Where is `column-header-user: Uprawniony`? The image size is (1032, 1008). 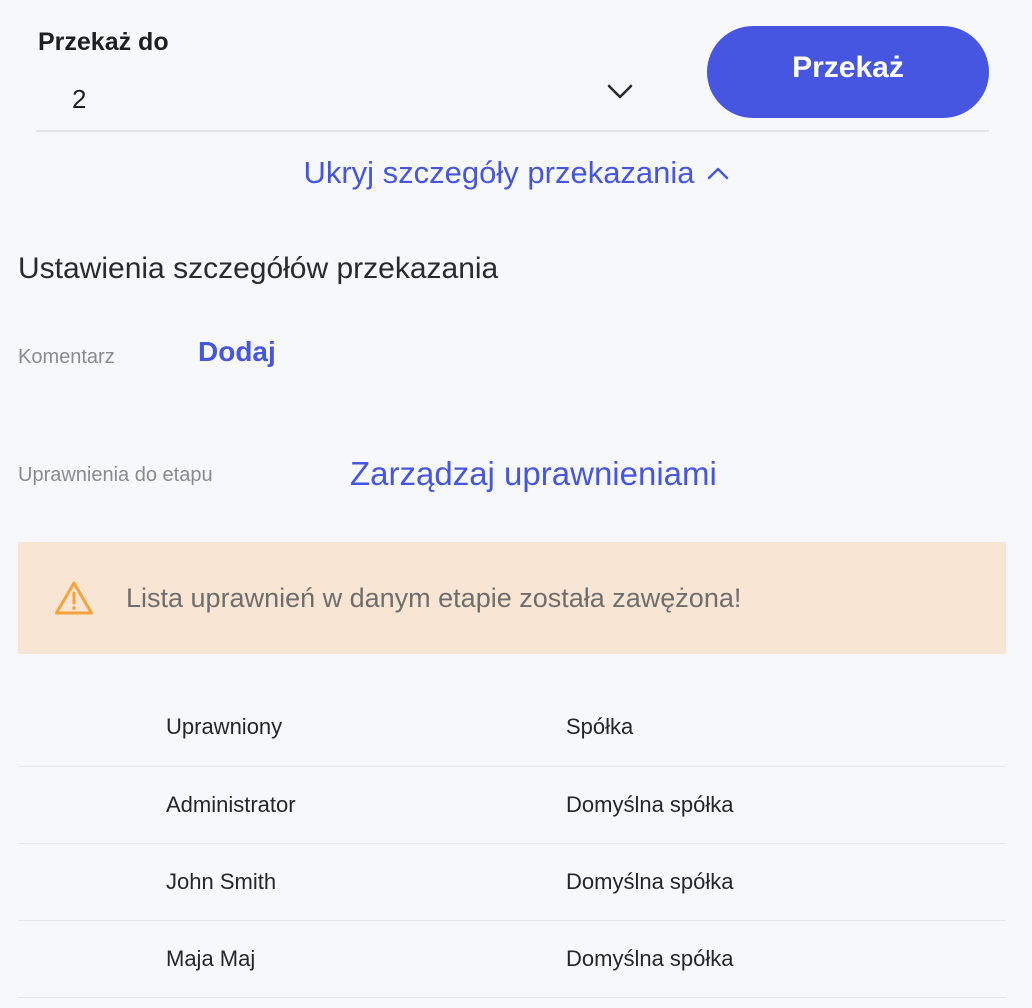
column-header-user: Uprawniony is located at coordinates (224, 726).